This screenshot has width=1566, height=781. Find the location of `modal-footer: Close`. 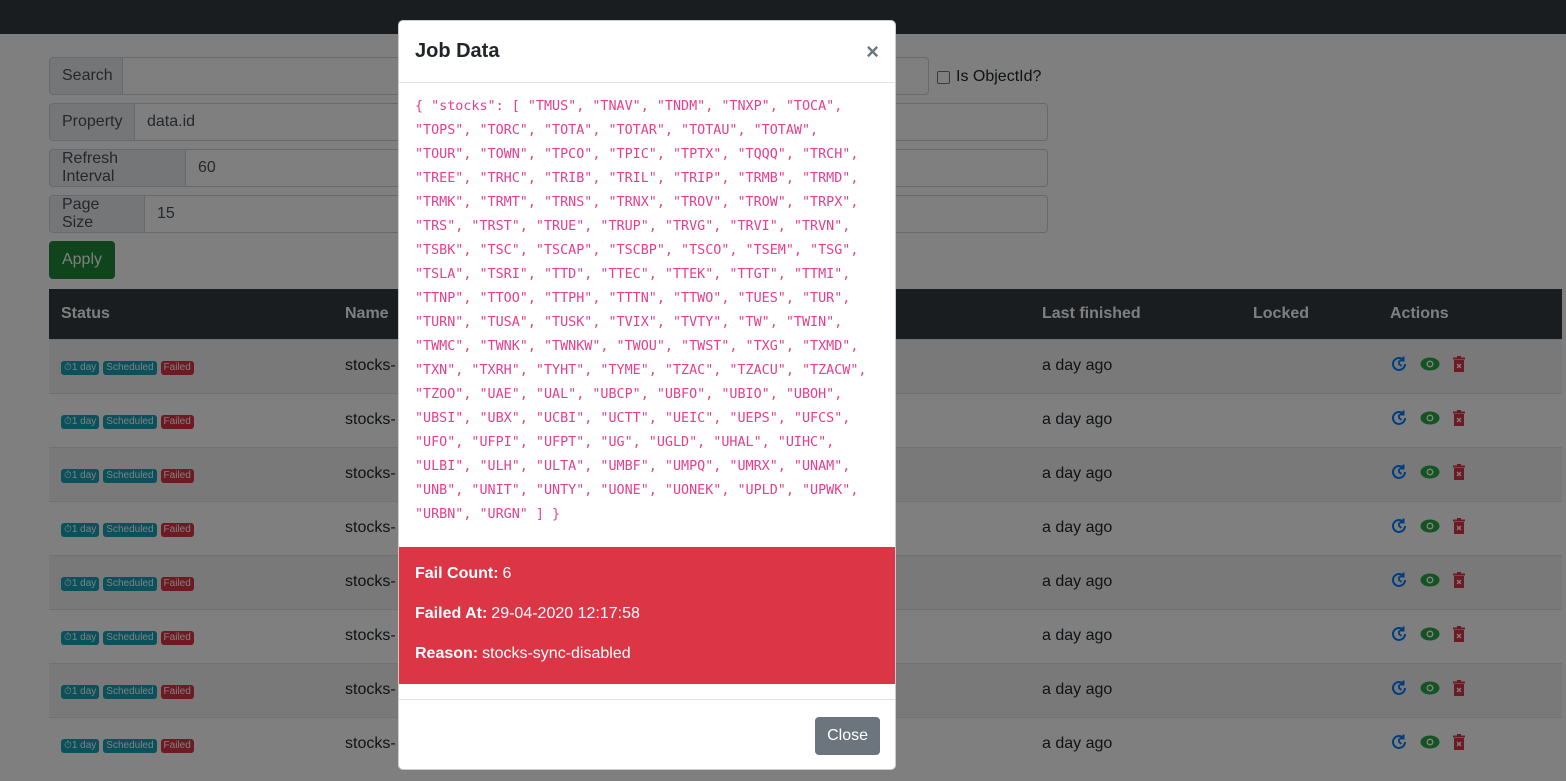

modal-footer: Close is located at coordinates (647, 734).